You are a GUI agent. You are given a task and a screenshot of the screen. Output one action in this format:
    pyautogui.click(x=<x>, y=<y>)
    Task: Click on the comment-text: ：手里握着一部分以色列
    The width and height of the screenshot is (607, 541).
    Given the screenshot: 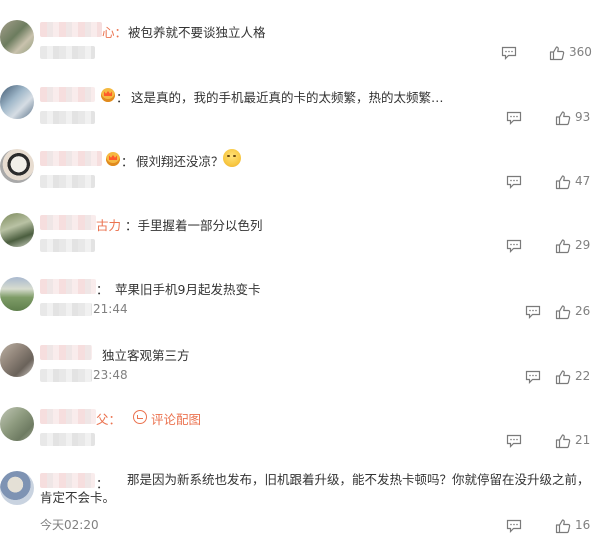 What is the action you would take?
    pyautogui.click(x=194, y=225)
    